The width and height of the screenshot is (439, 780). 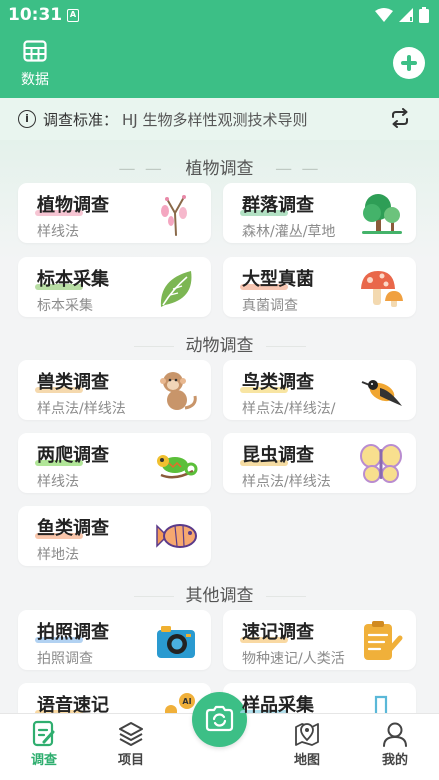 What do you see at coordinates (219, 719) in the screenshot?
I see `camera-capture-button` at bounding box center [219, 719].